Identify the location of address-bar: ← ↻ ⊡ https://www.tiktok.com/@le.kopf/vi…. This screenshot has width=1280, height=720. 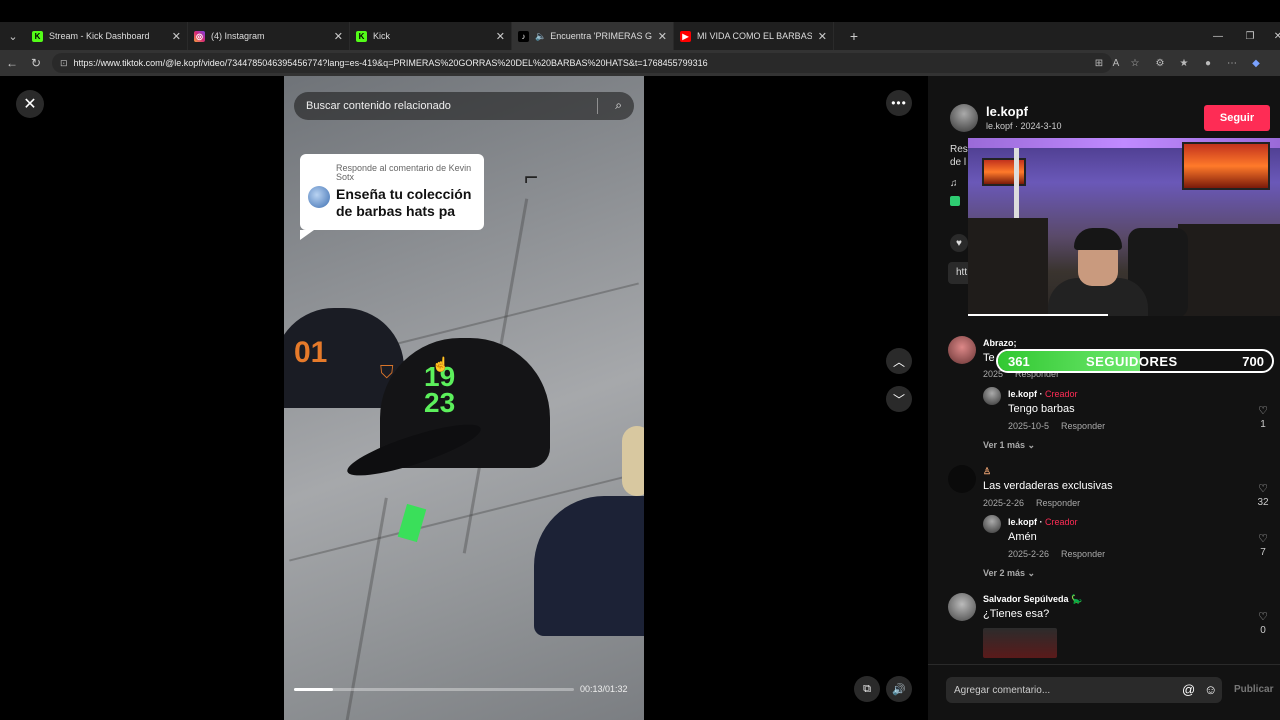
(640, 63).